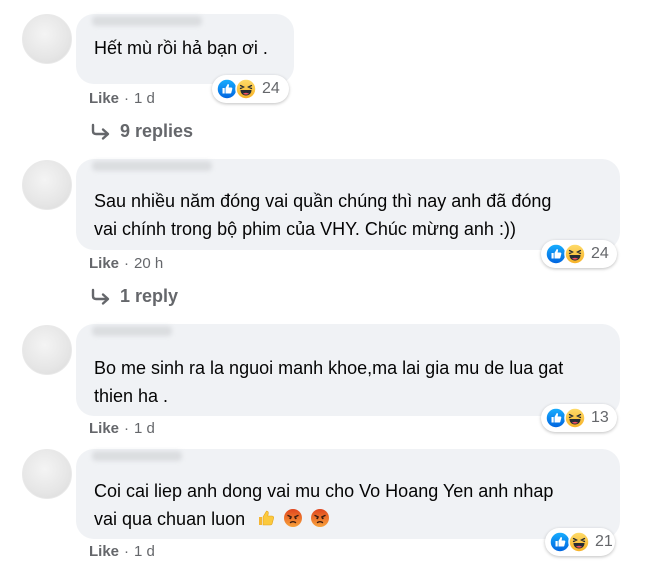  What do you see at coordinates (181, 48) in the screenshot?
I see `comment-text: Hết mù rồi hả bạn ơi .` at bounding box center [181, 48].